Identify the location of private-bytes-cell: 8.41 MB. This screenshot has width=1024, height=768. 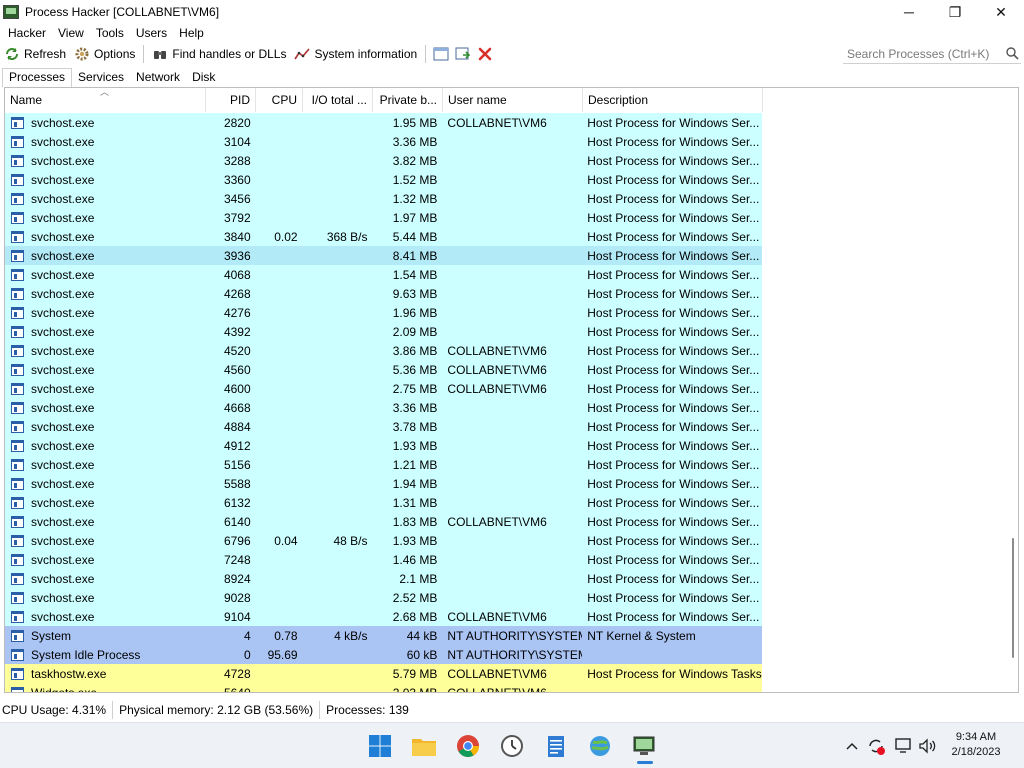
(415, 255).